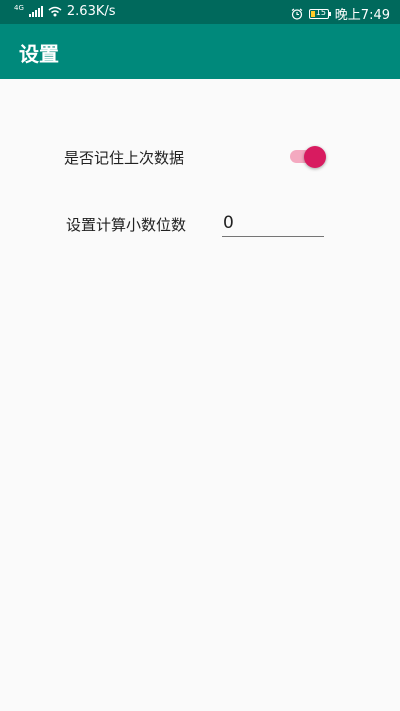 The width and height of the screenshot is (400, 711). I want to click on battery-icon: 15, so click(319, 13).